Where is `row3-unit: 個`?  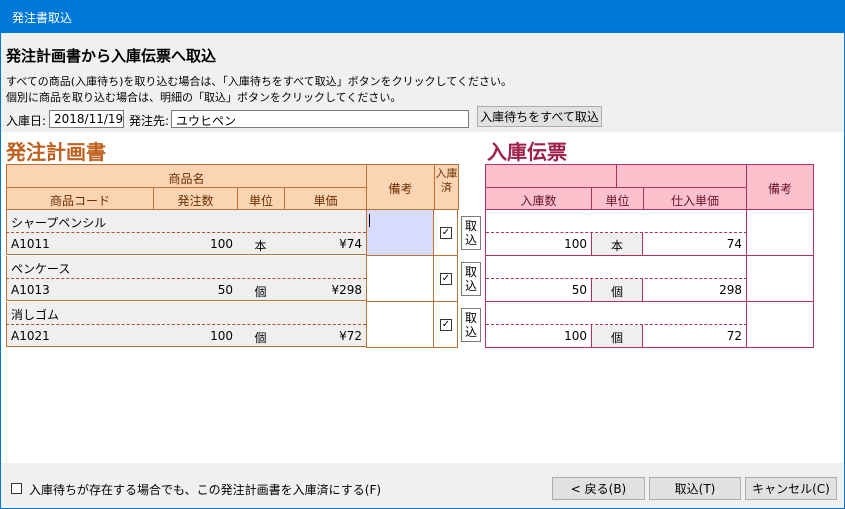 row3-unit: 個 is located at coordinates (261, 336).